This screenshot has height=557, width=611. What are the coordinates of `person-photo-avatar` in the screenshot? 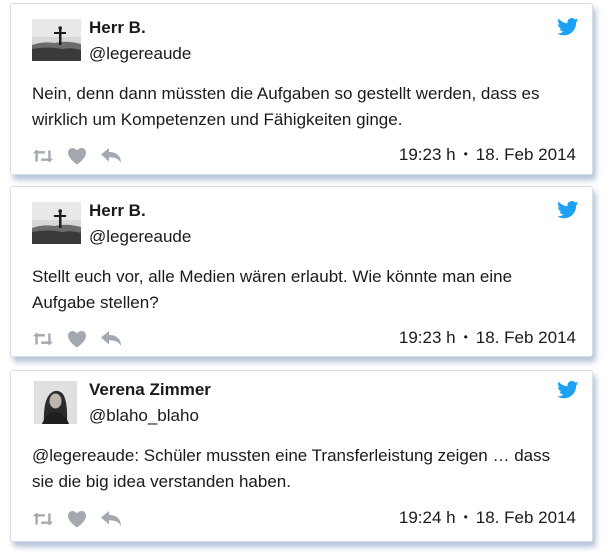 It's located at (55, 402).